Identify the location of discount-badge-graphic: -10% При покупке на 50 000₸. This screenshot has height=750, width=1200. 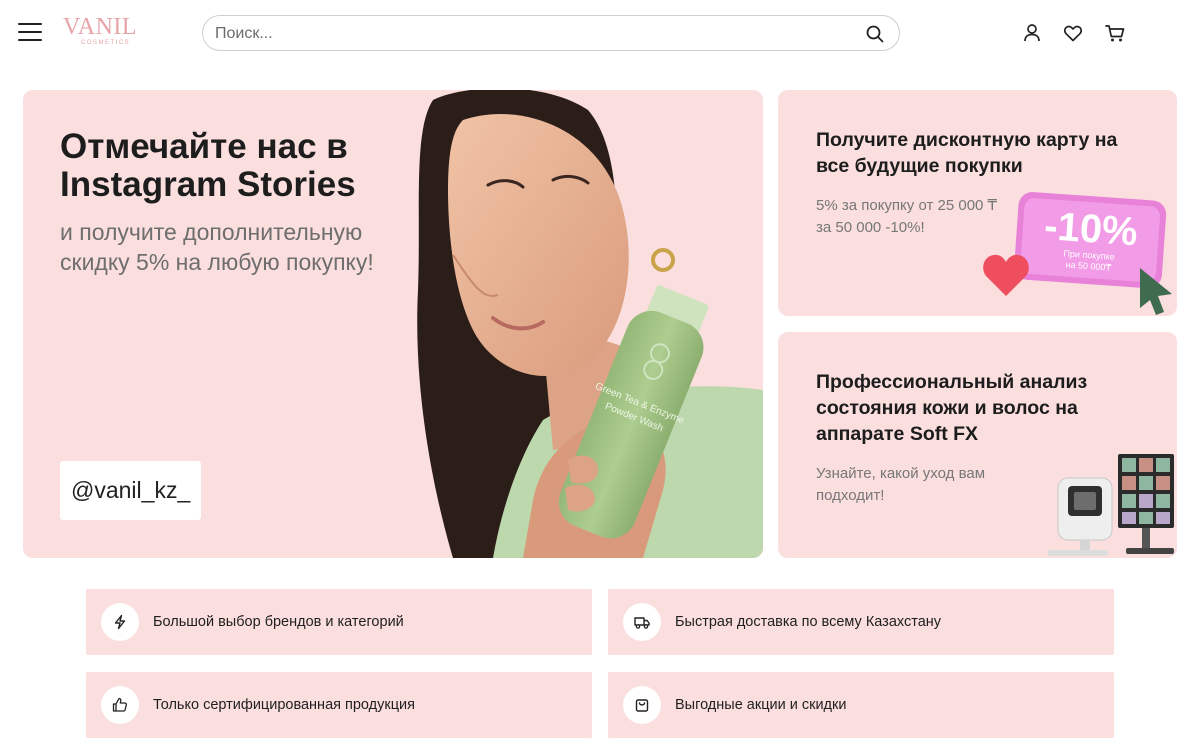
(1077, 253).